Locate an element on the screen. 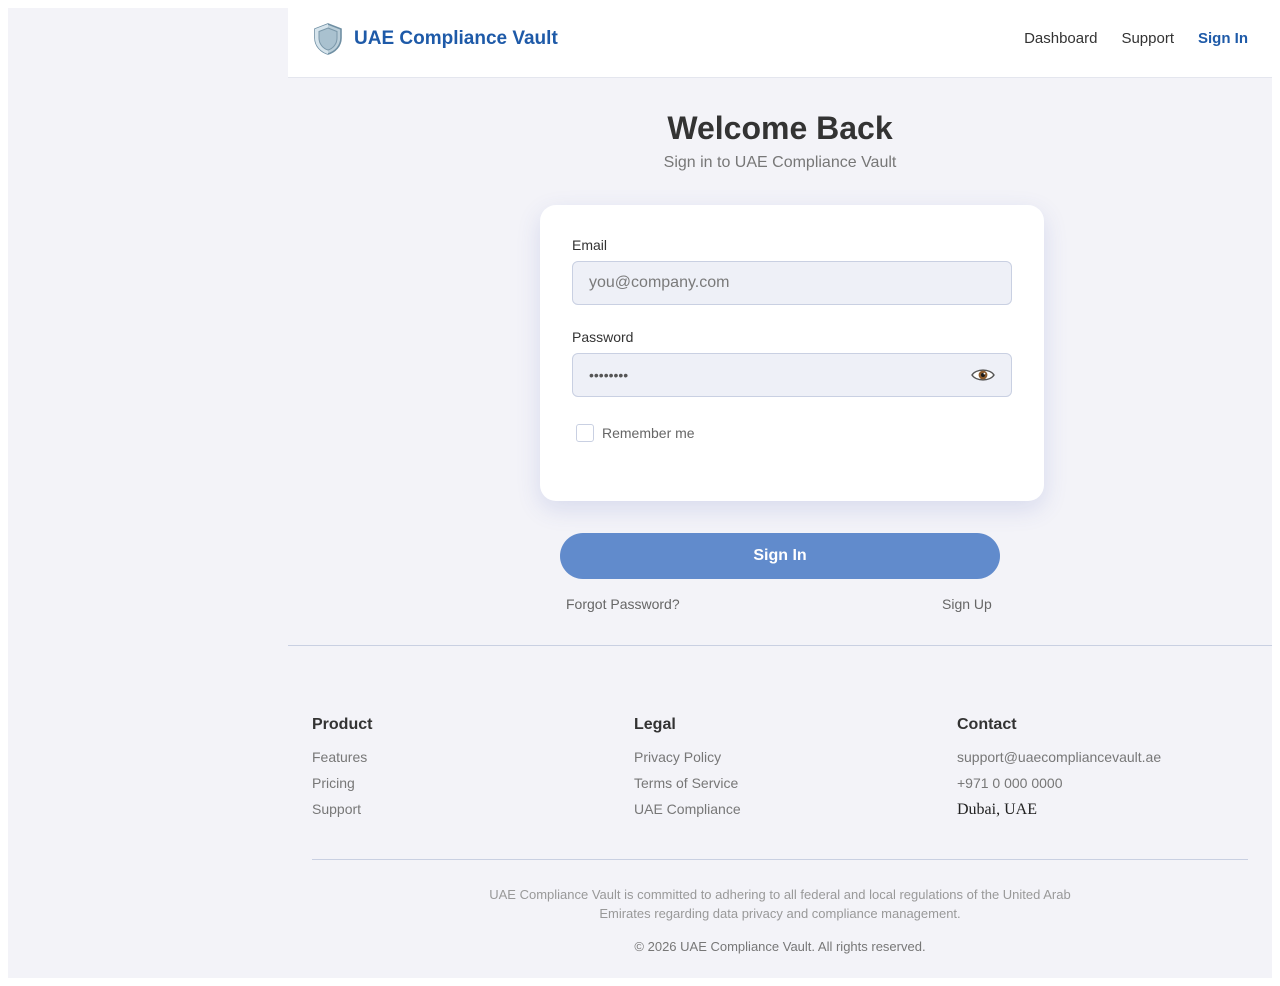 Image resolution: width=1280 pixels, height=986 pixels. remember-label: Remember me is located at coordinates (648, 433).